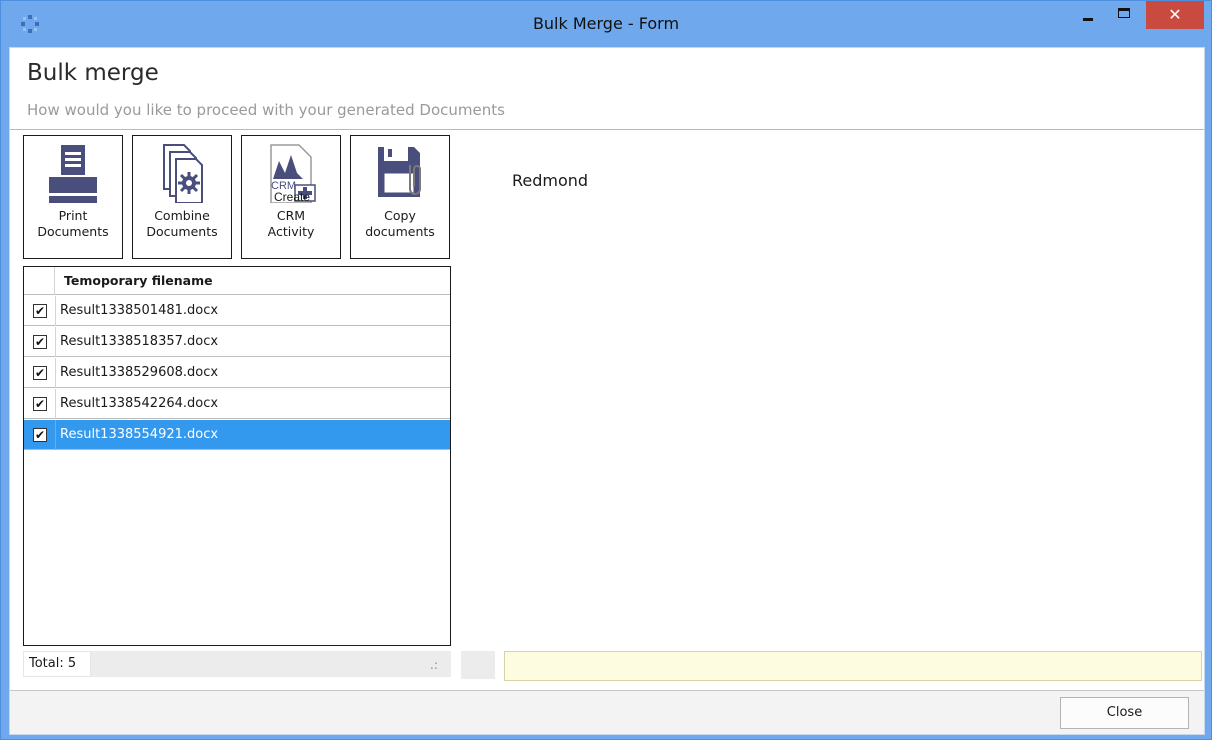 This screenshot has width=1212, height=740. What do you see at coordinates (72, 663) in the screenshot?
I see `total-value: 5` at bounding box center [72, 663].